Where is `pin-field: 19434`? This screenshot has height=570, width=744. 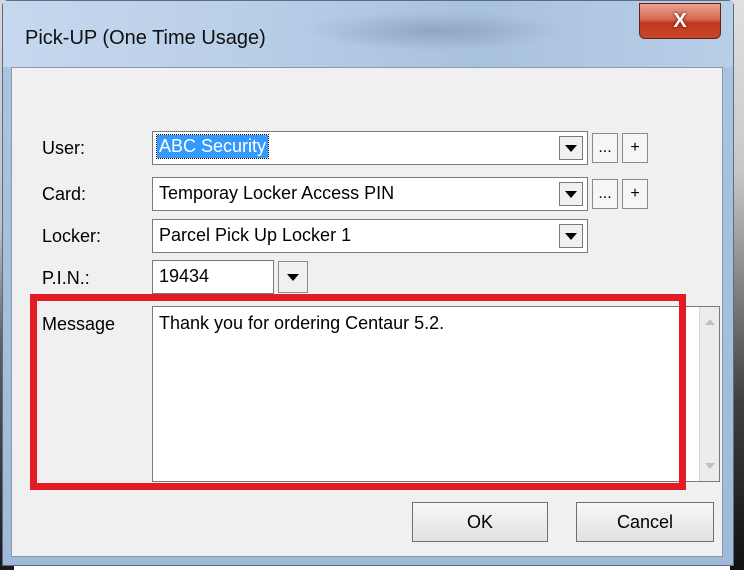 pin-field: 19434 is located at coordinates (213, 277).